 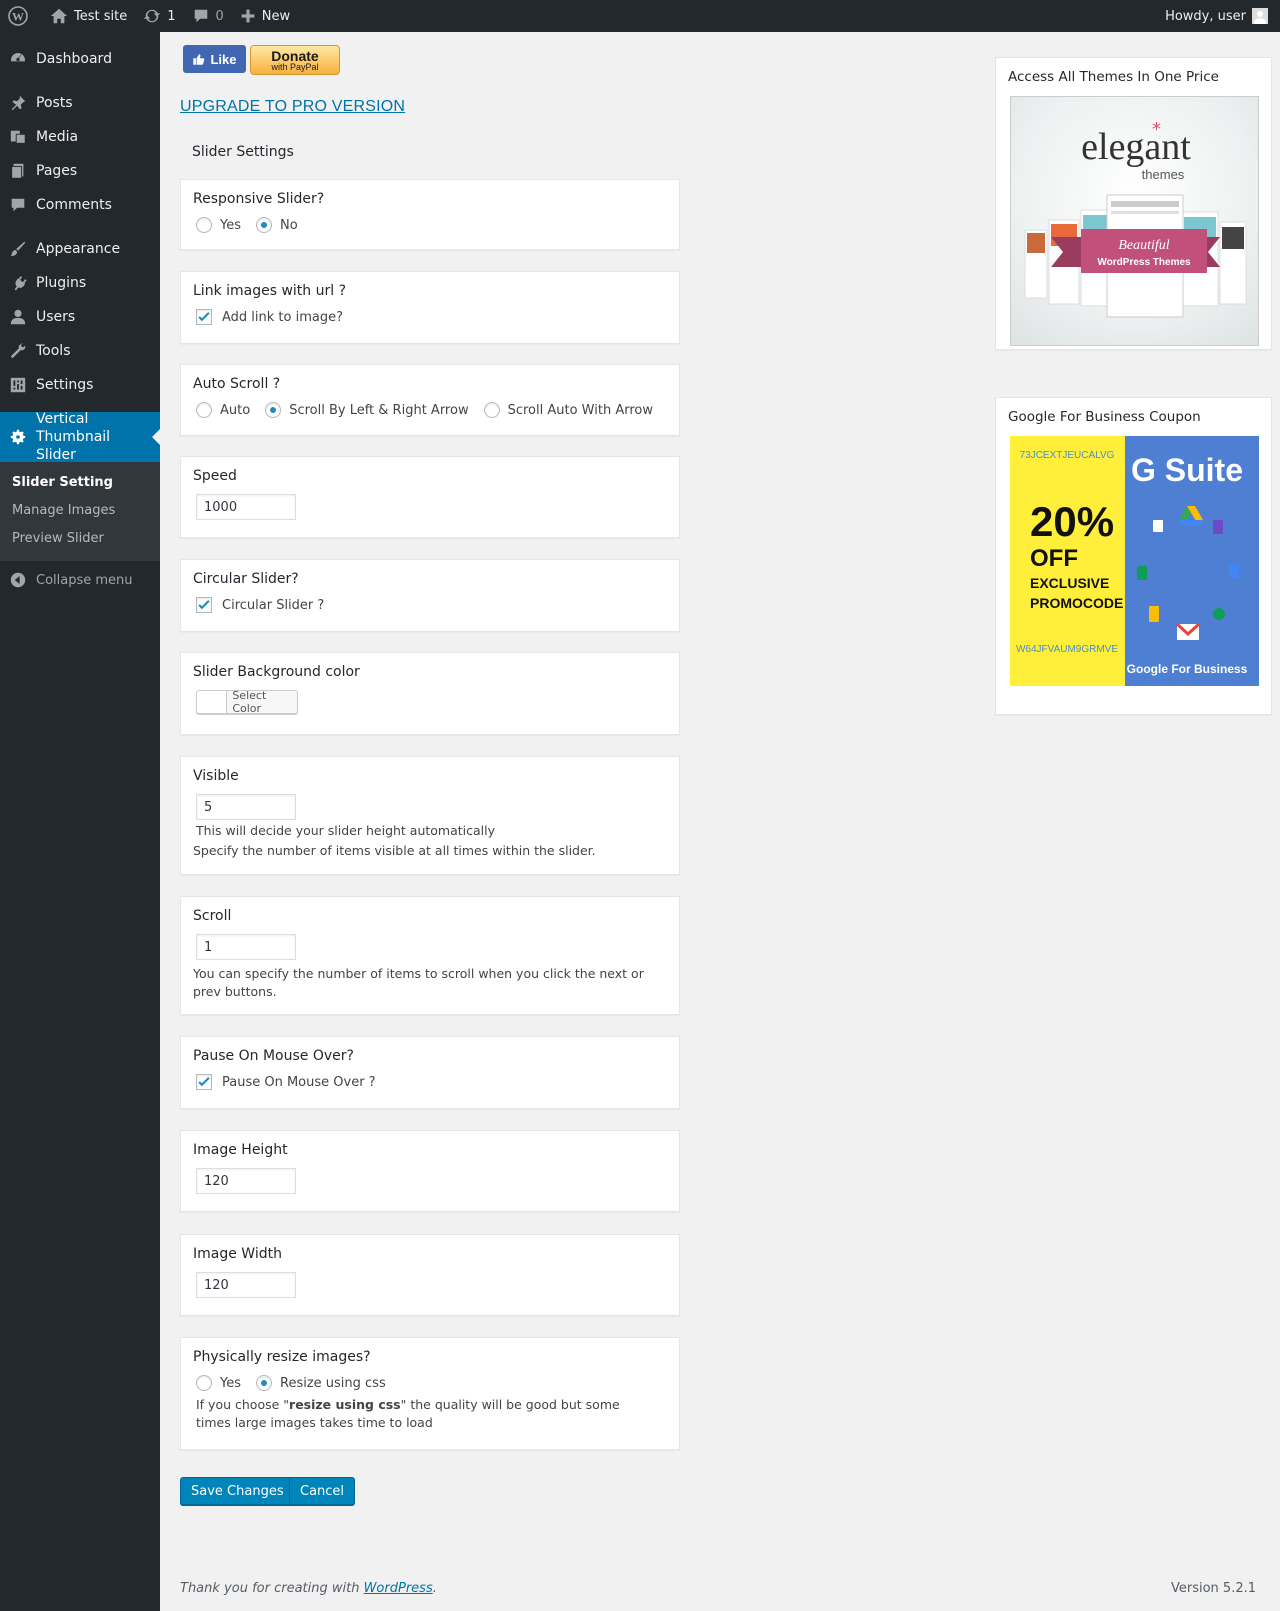 What do you see at coordinates (237, 1254) in the screenshot?
I see `image-width-title: Image Width` at bounding box center [237, 1254].